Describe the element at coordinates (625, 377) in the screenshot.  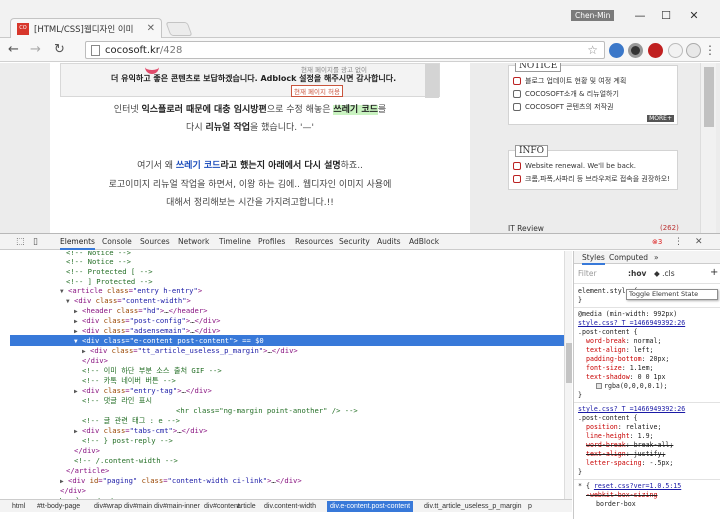
I see `style-declaration: text-shadow: 0 0 1px` at that location.